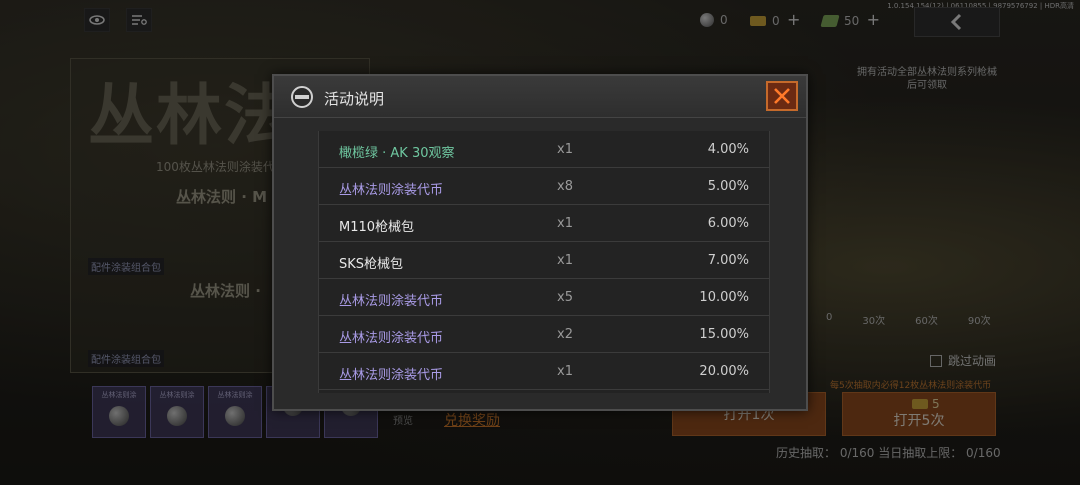 The height and width of the screenshot is (485, 1080). Describe the element at coordinates (728, 149) in the screenshot. I see `item-probability: 4.00%` at that location.